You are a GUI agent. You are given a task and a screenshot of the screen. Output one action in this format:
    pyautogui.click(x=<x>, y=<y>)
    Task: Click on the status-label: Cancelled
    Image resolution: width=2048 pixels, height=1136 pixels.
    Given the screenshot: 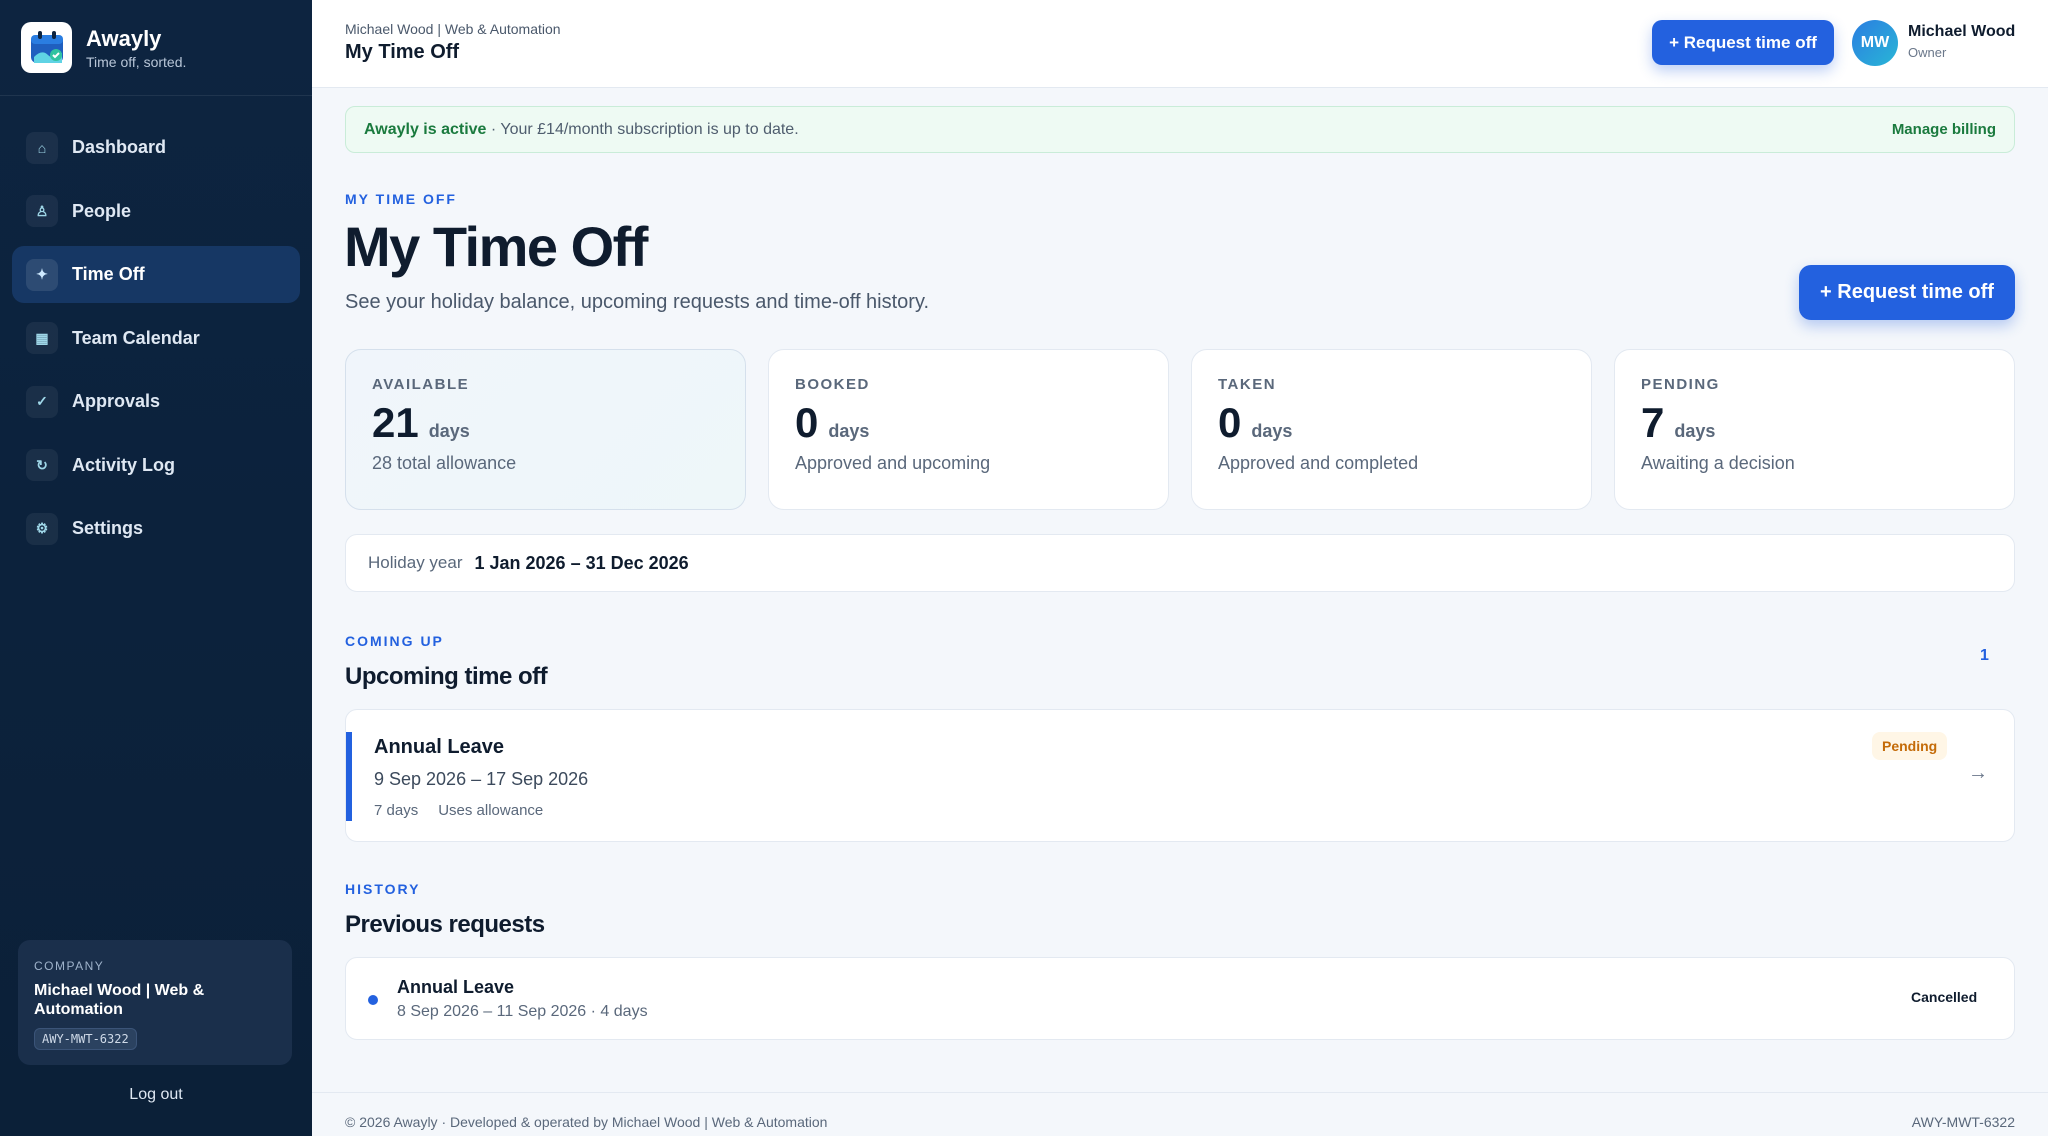 What is the action you would take?
    pyautogui.click(x=1944, y=997)
    